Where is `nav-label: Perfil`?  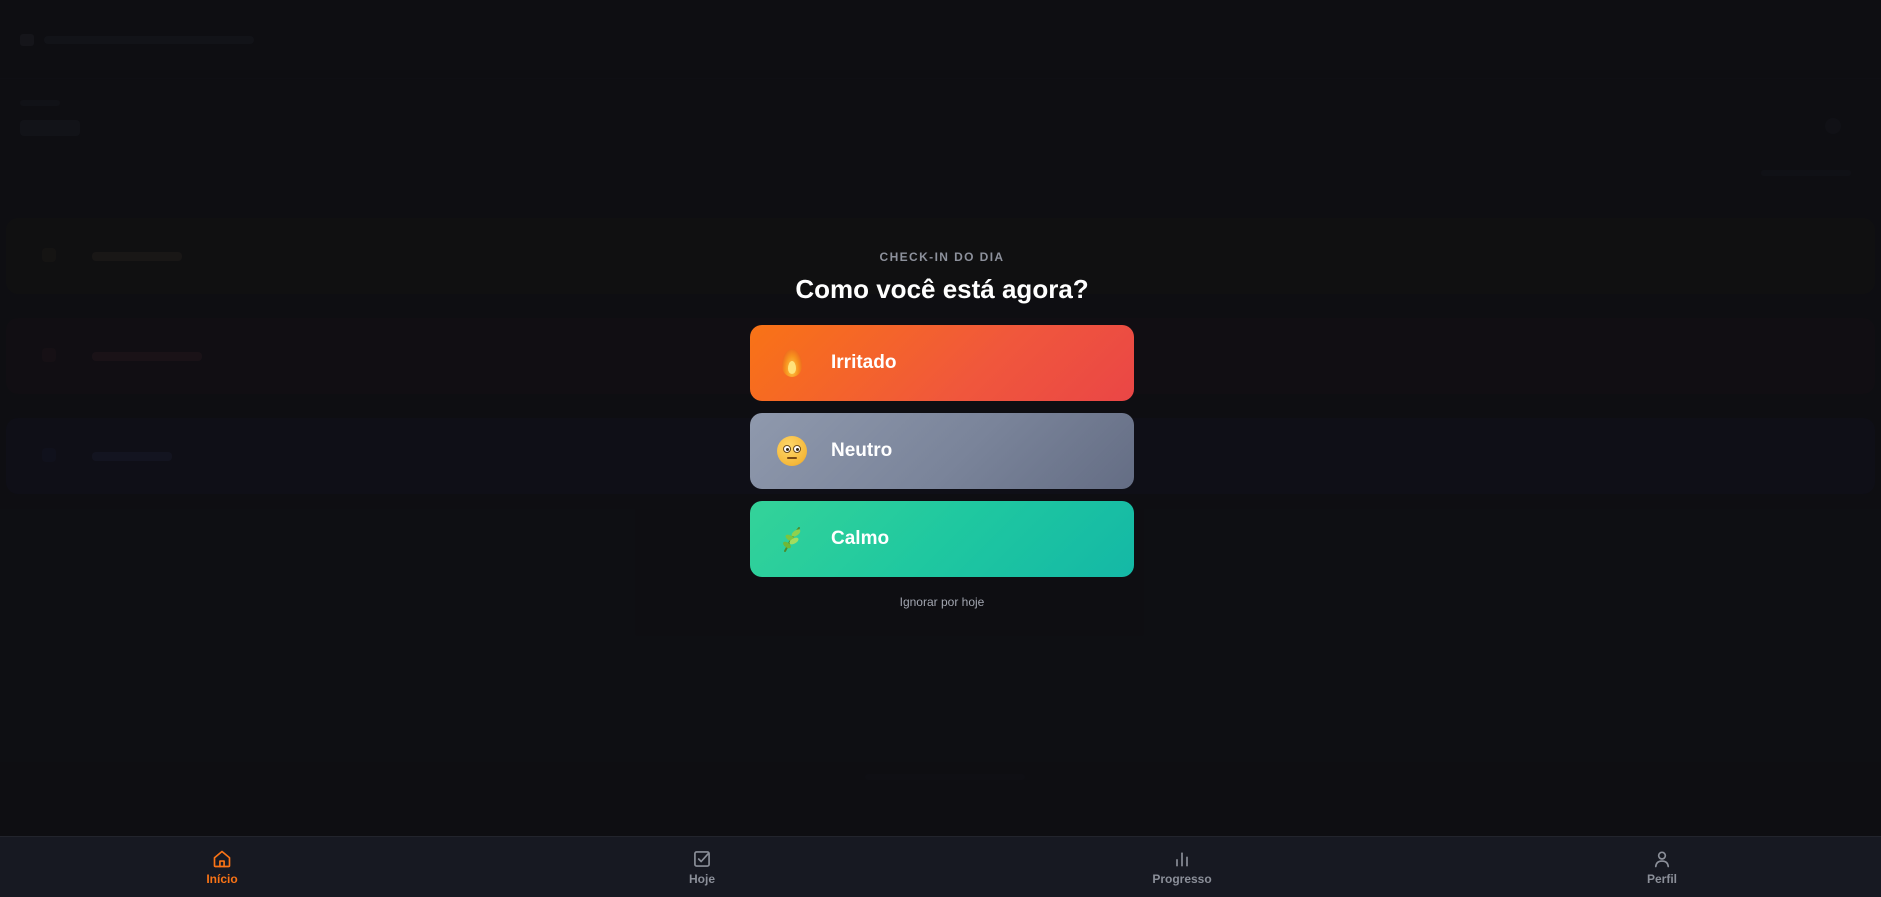
nav-label: Perfil is located at coordinates (1661, 879).